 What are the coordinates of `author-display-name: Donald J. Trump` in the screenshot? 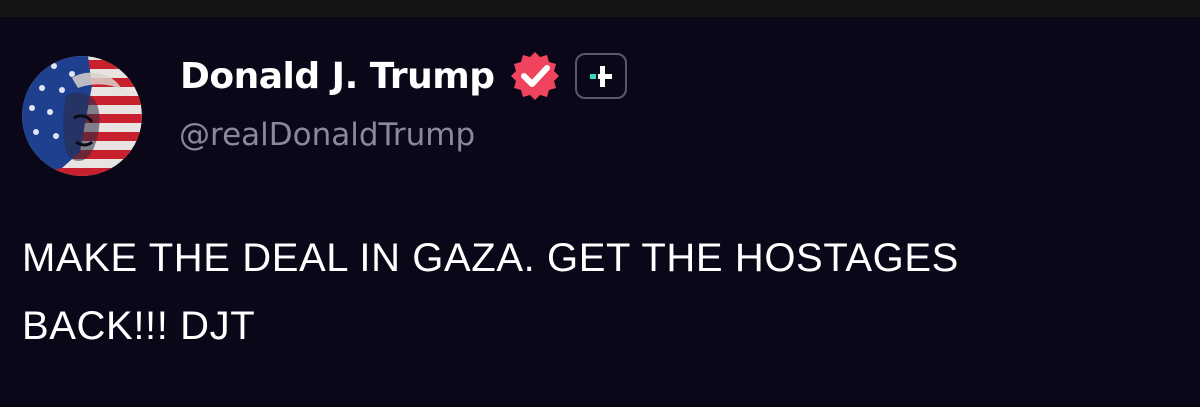 It's located at (337, 76).